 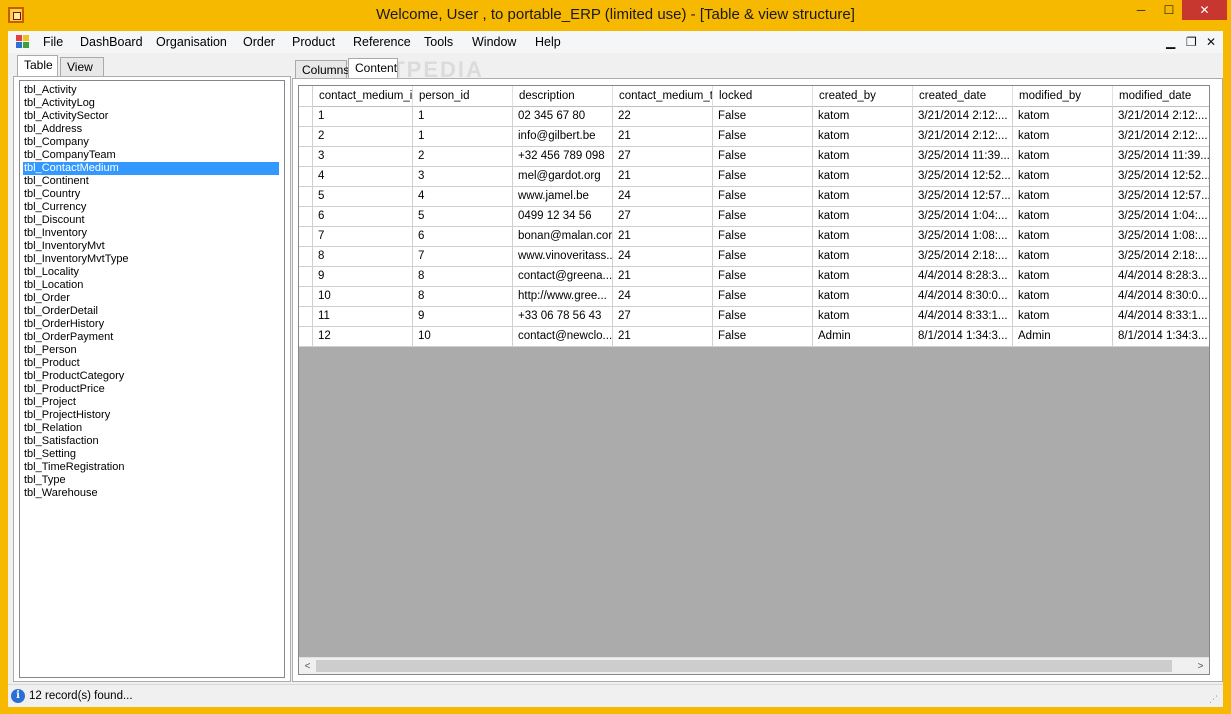 I want to click on scroll-right-button: >, so click(x=1200, y=666).